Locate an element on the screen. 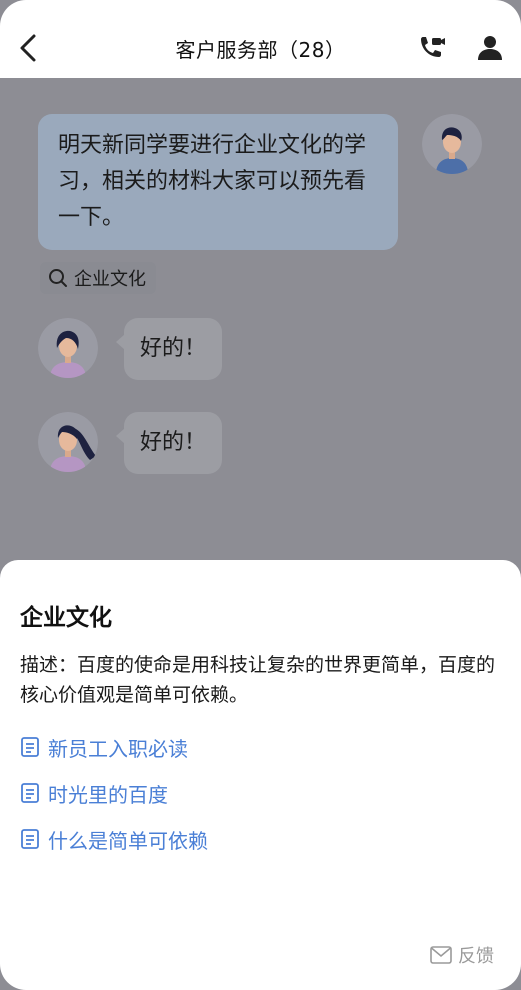 The image size is (521, 990). topic-chip-label: 企业文化 is located at coordinates (110, 279).